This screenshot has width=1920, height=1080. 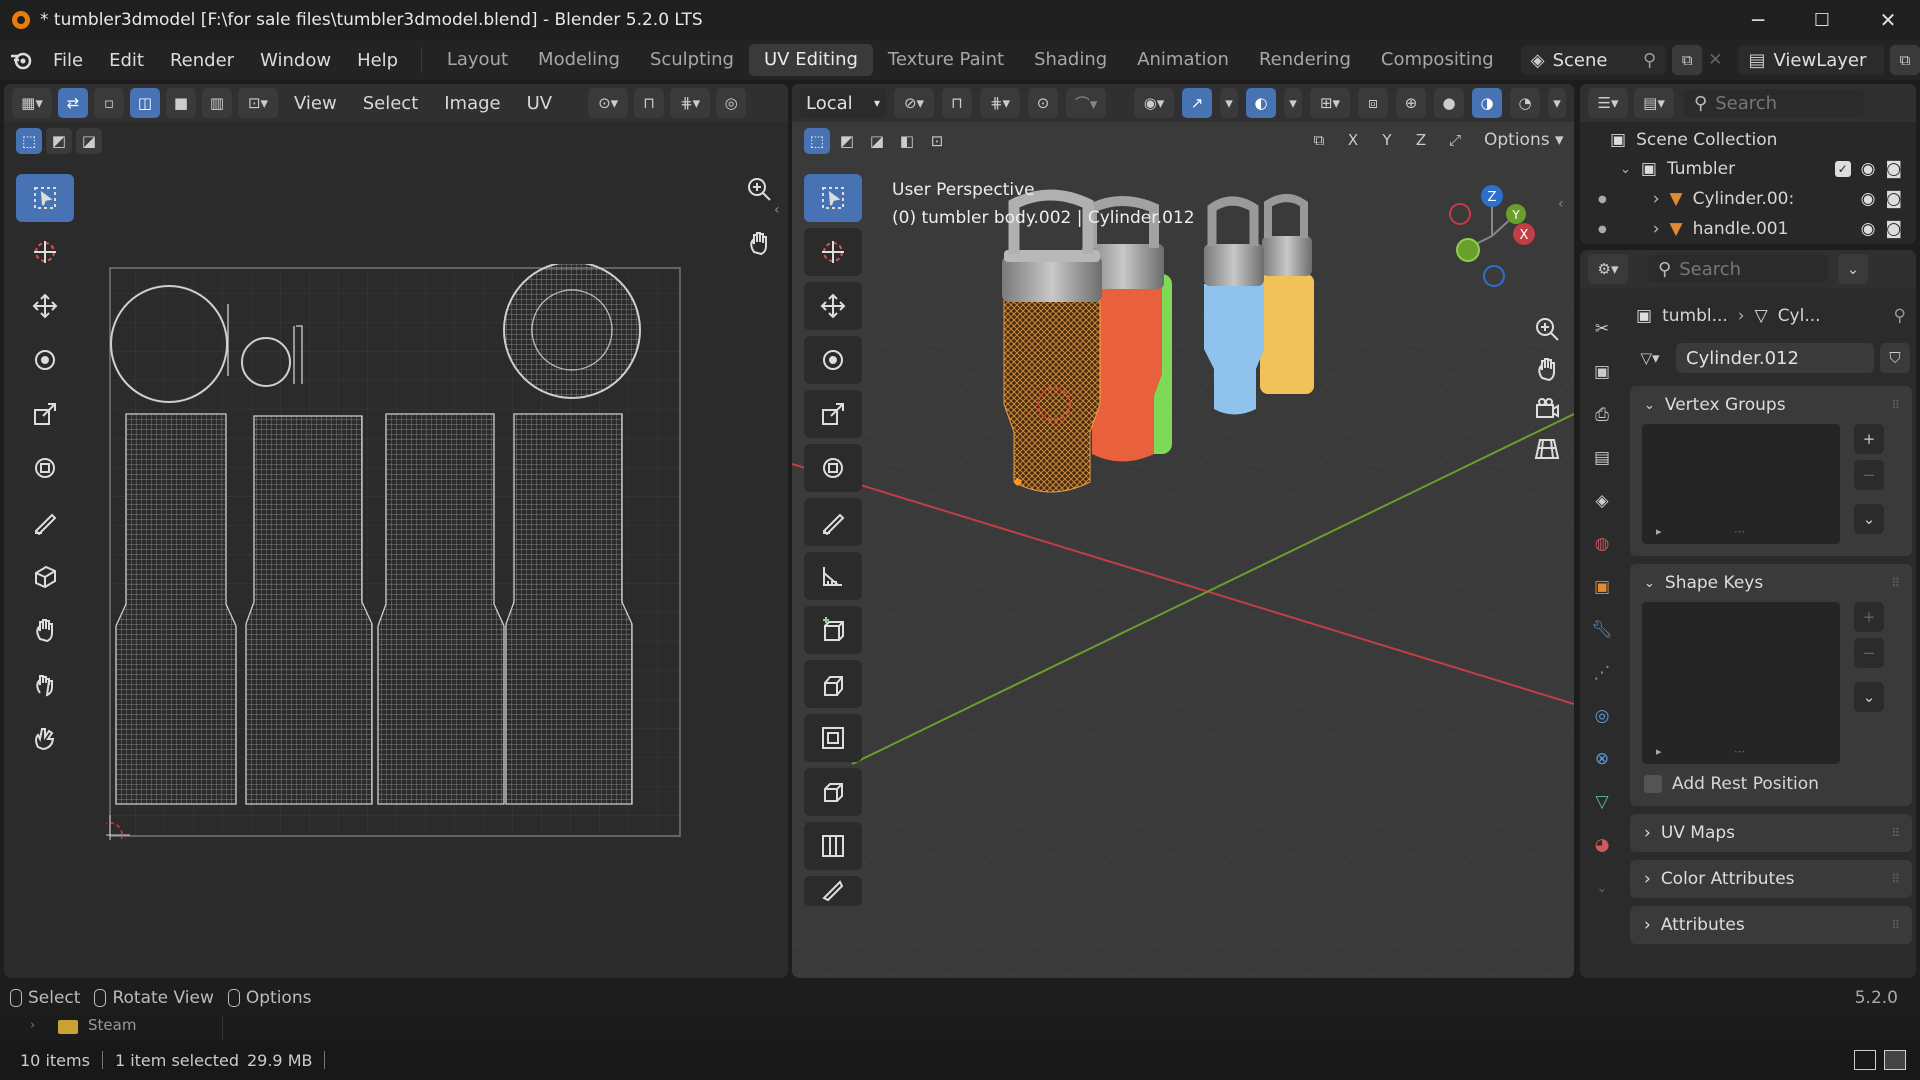 I want to click on pinch-tool-icon, so click(x=45, y=738).